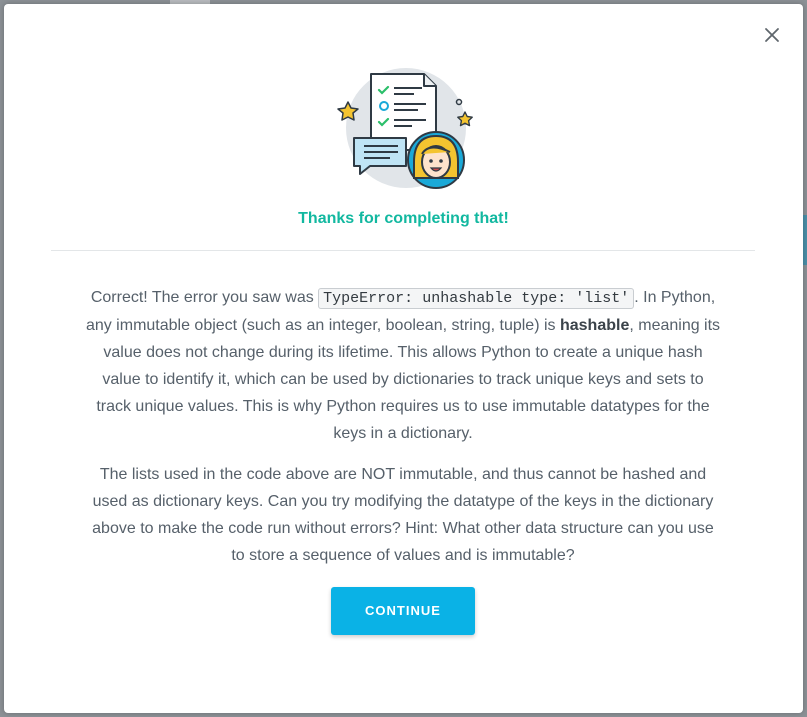 The height and width of the screenshot is (717, 807). What do you see at coordinates (403, 611) in the screenshot?
I see `continue-button: CONTINUE` at bounding box center [403, 611].